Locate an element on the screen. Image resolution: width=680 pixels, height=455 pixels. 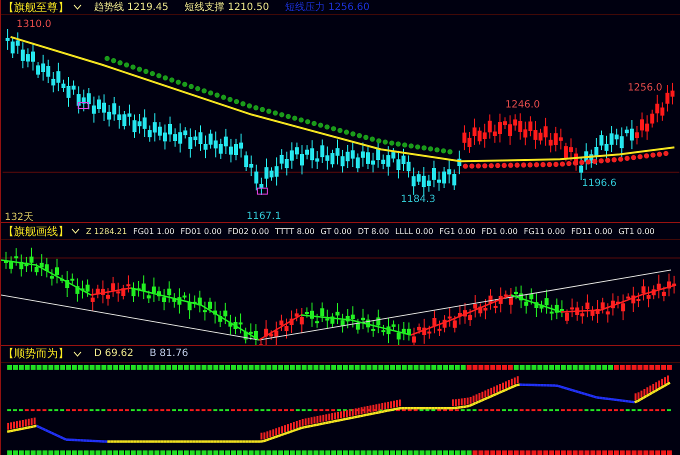
indicator-value: FD1 0.00 is located at coordinates (500, 231).